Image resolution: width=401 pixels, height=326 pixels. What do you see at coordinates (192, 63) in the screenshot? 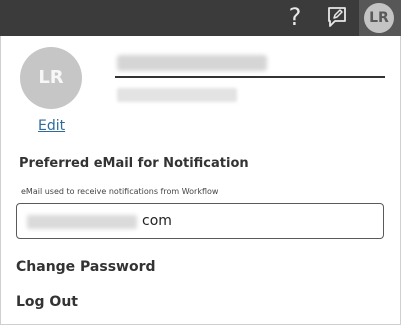
I see `redacted-name` at bounding box center [192, 63].